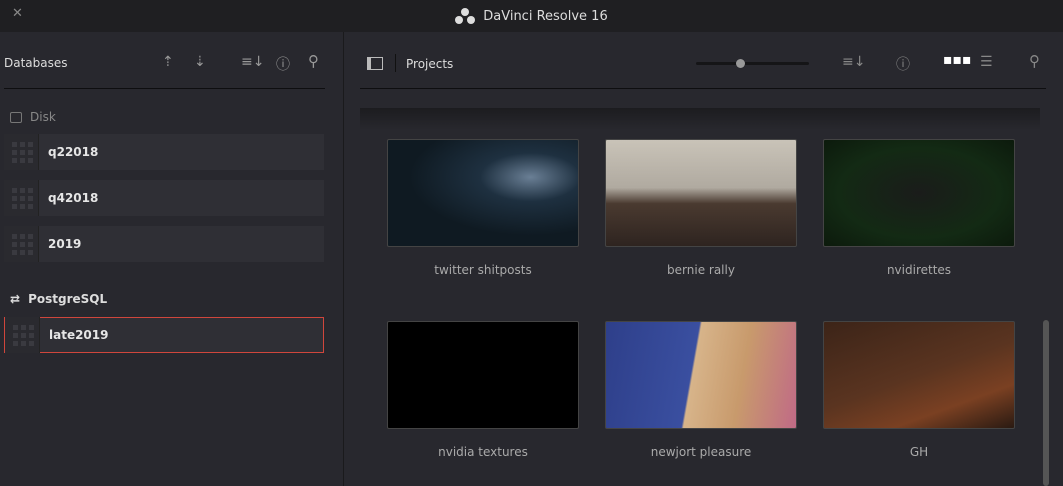  Describe the element at coordinates (79, 335) in the screenshot. I see `database-name: late2019` at that location.